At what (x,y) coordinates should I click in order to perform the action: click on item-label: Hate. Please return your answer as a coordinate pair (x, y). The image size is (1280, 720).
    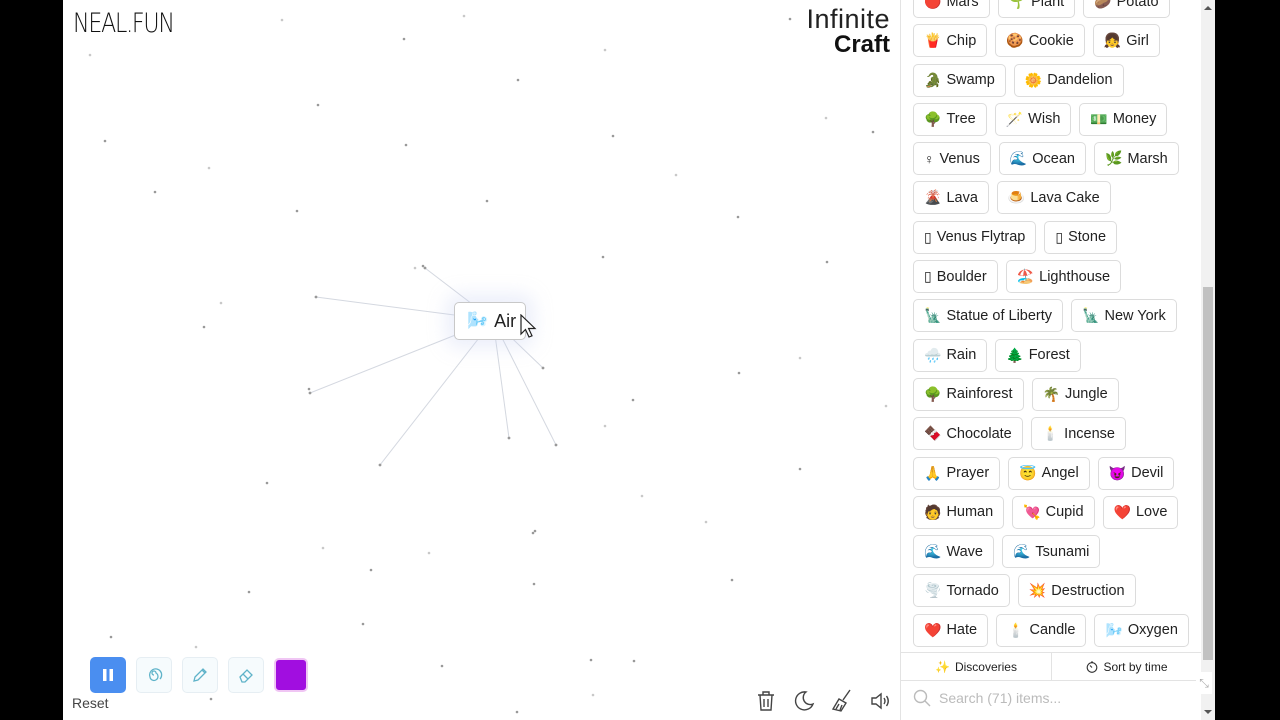
    Looking at the image, I should click on (962, 630).